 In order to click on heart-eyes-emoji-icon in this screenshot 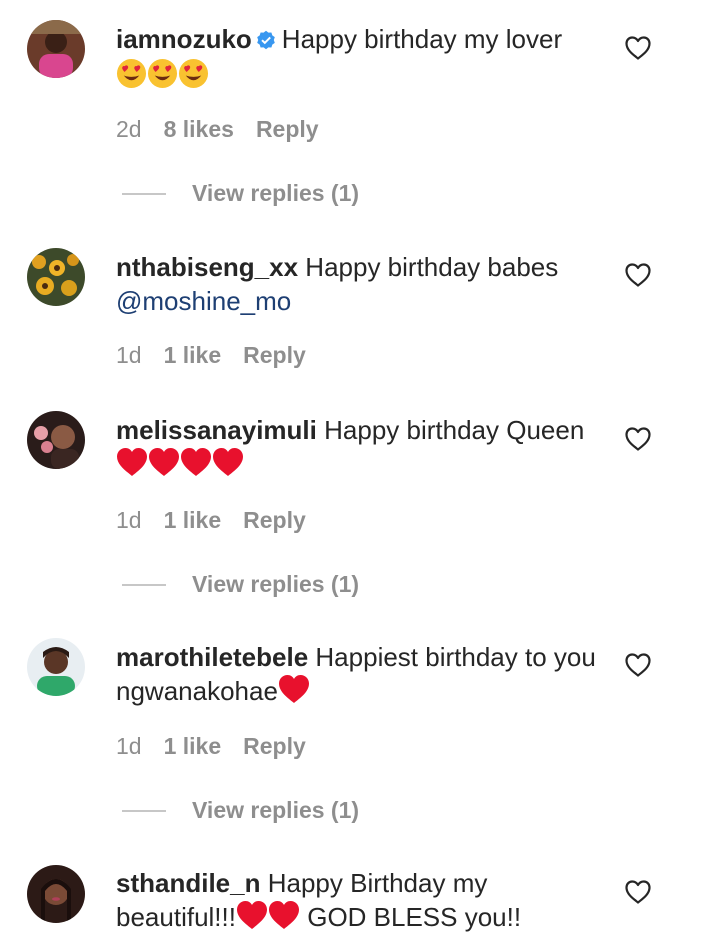, I will do `click(162, 76)`.